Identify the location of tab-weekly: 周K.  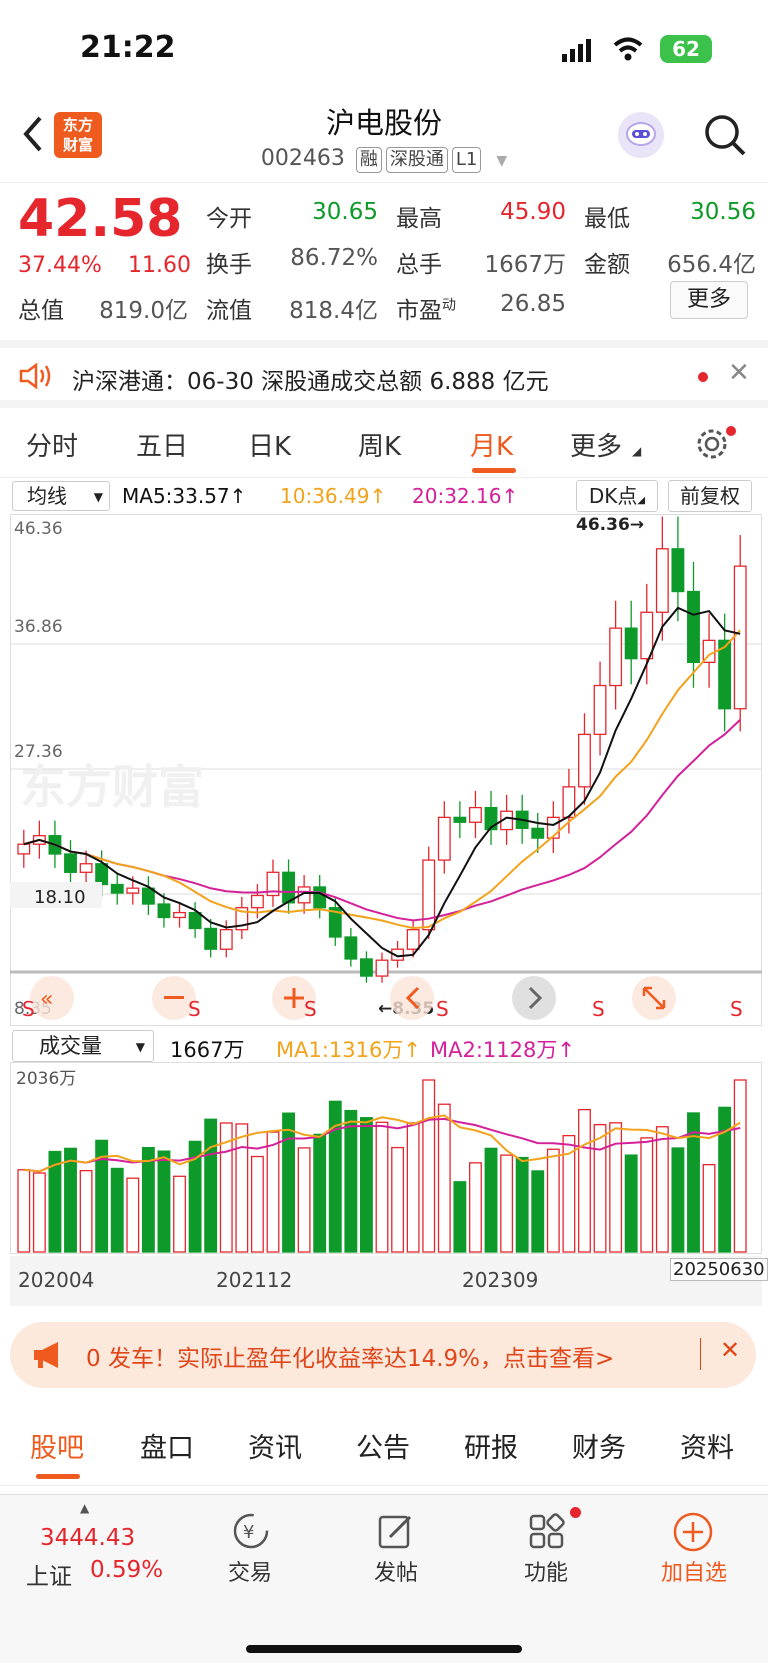
(379, 444).